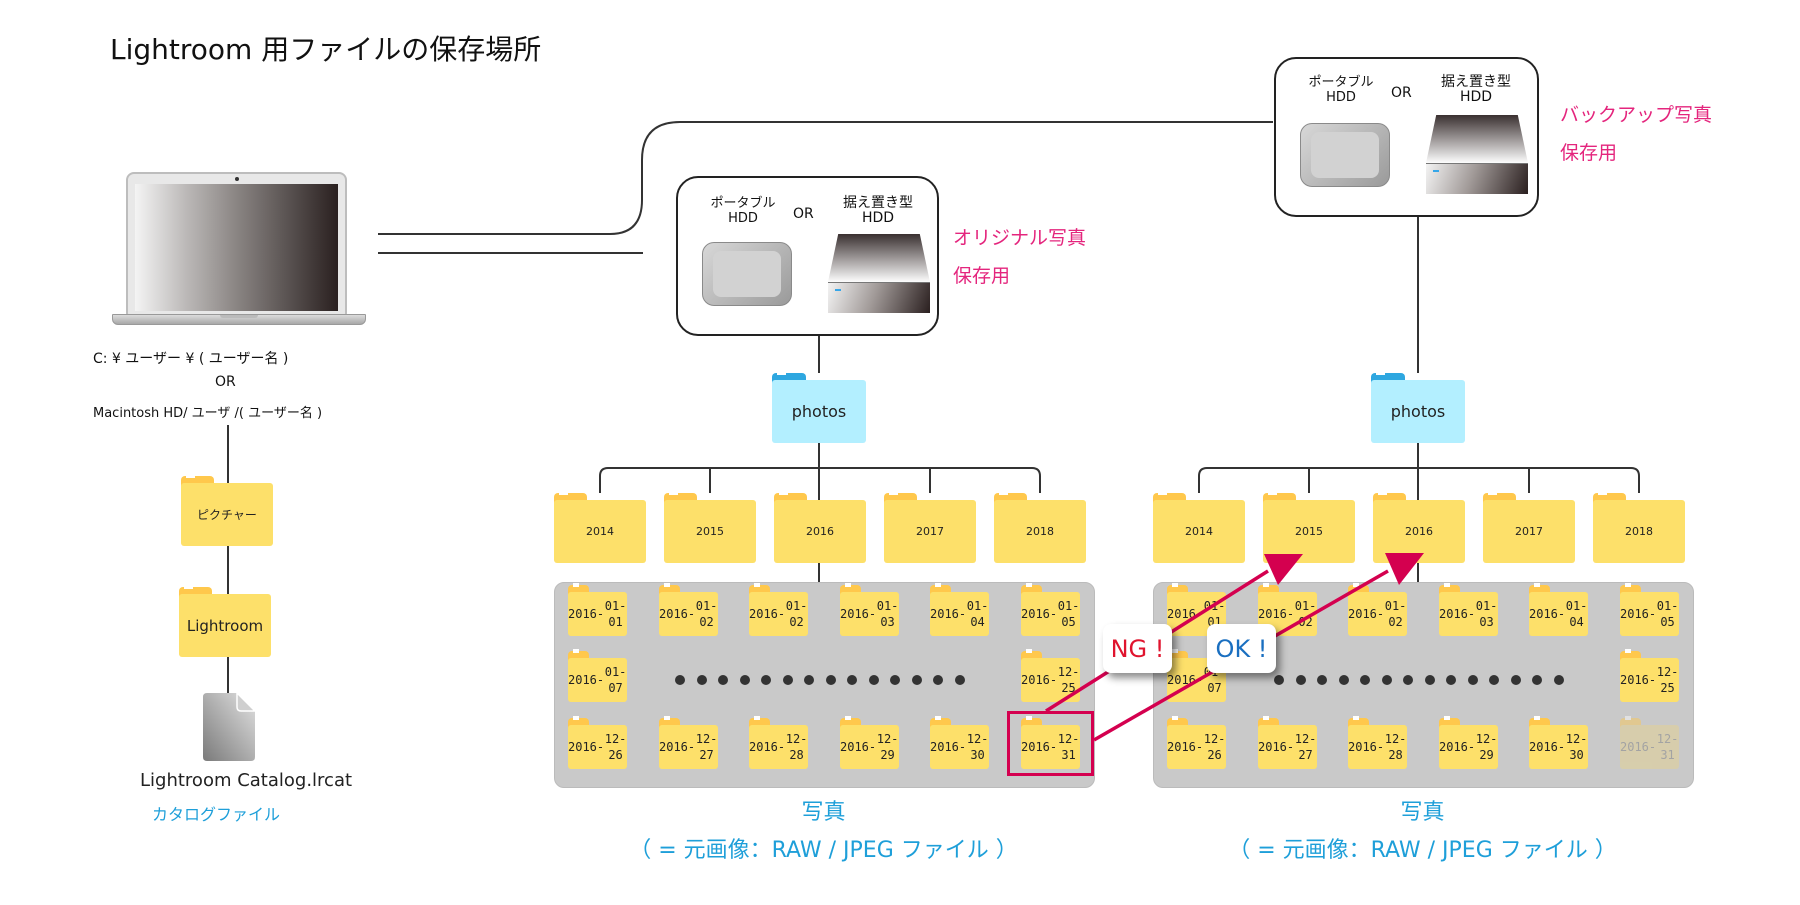 Image resolution: width=1800 pixels, height=905 pixels. What do you see at coordinates (225, 625) in the screenshot?
I see `folder-label: Lightroom` at bounding box center [225, 625].